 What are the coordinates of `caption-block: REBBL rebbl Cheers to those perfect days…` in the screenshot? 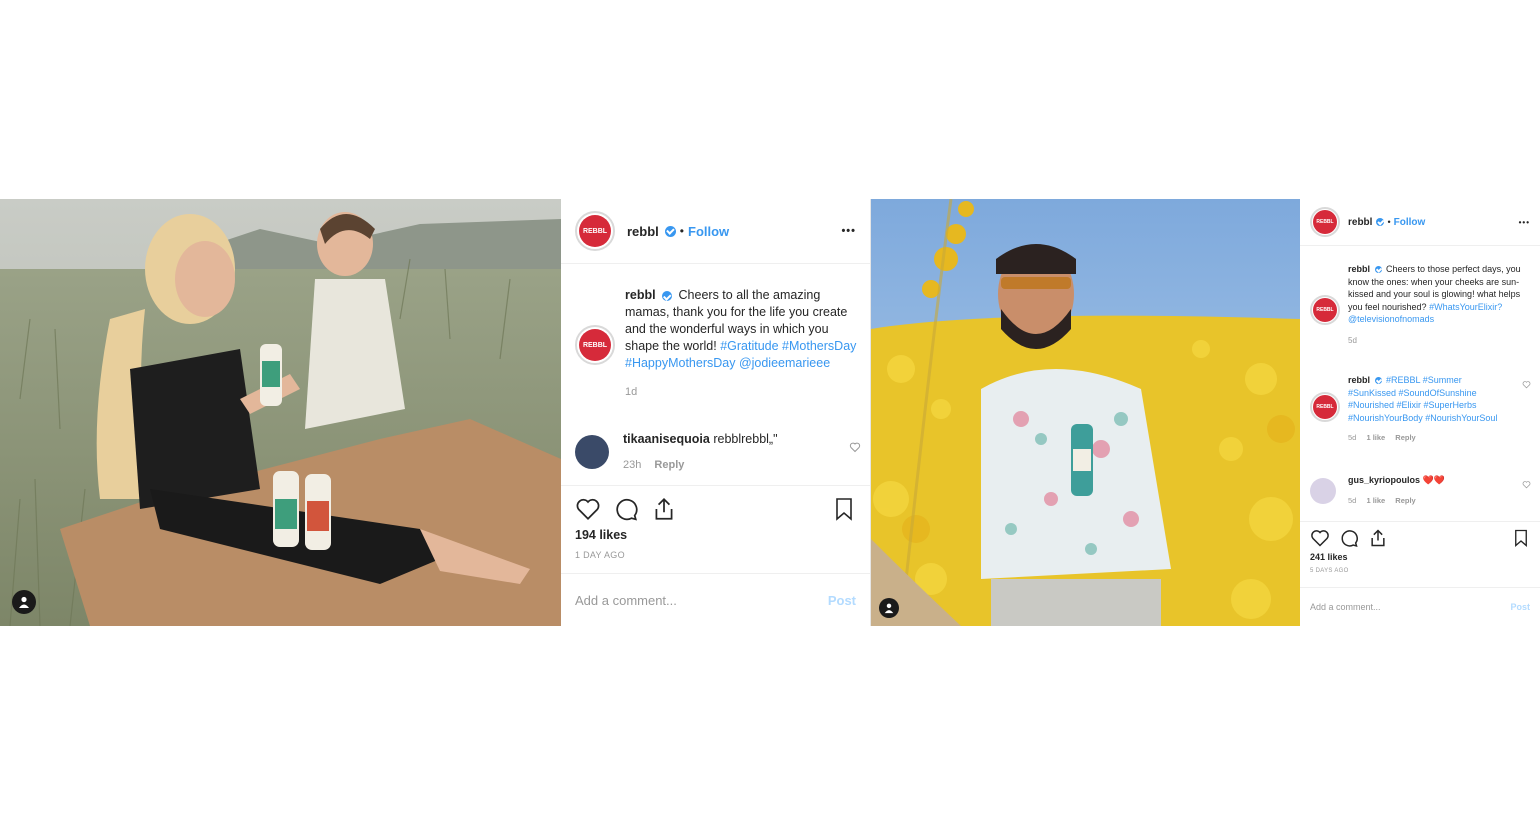 It's located at (1421, 305).